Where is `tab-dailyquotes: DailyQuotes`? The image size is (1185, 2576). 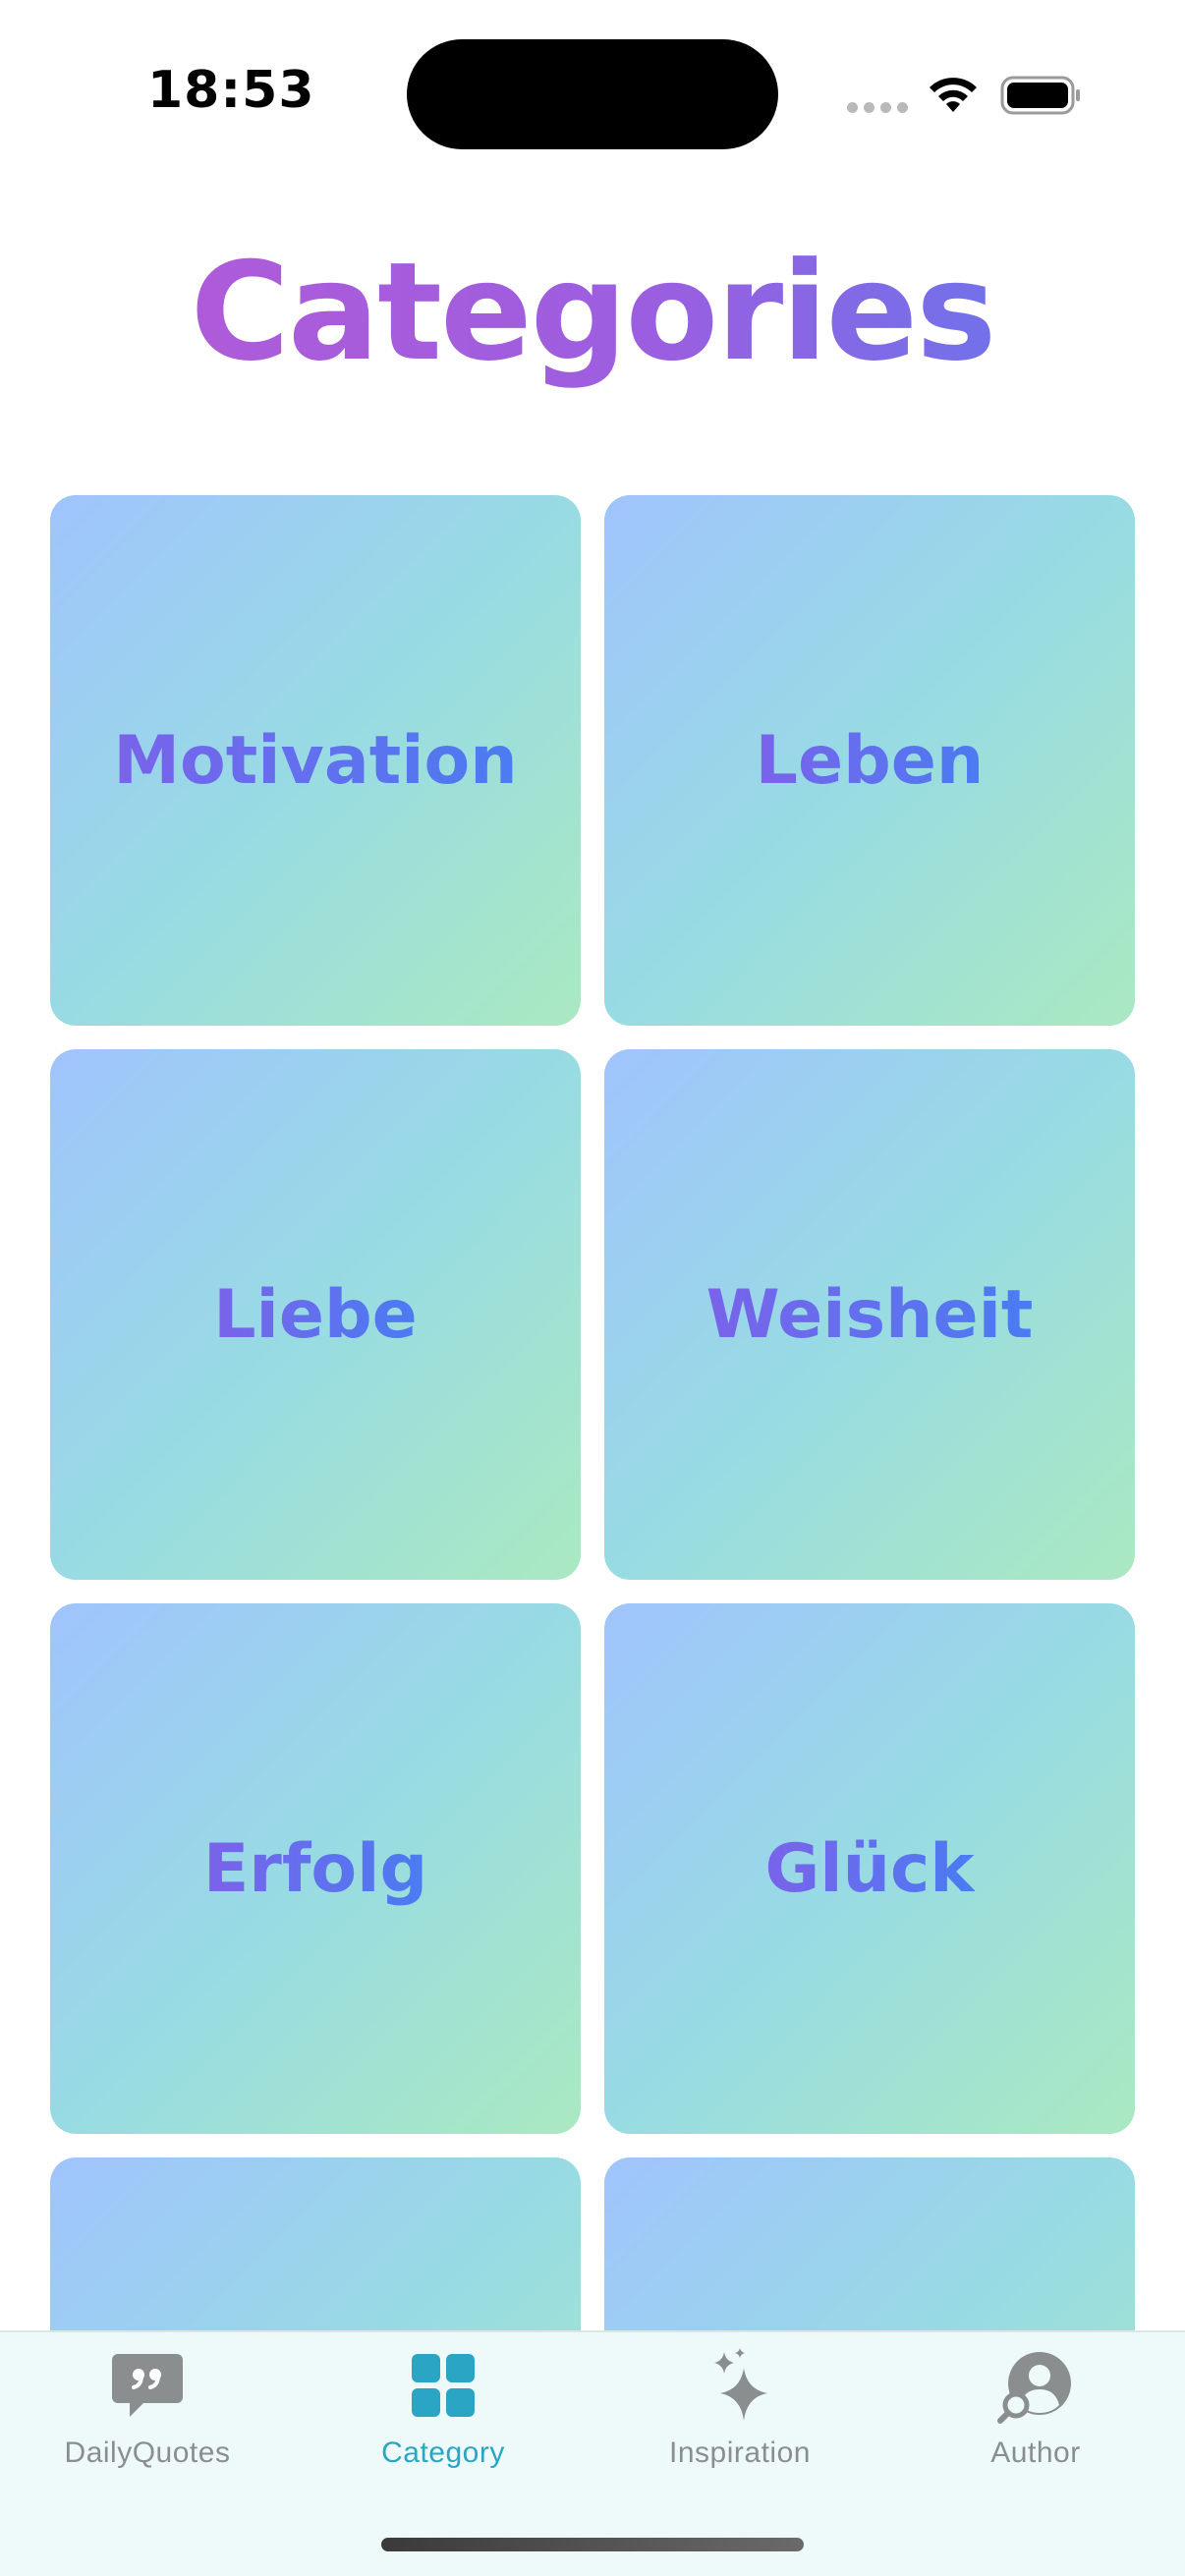 tab-dailyquotes: DailyQuotes is located at coordinates (148, 2419).